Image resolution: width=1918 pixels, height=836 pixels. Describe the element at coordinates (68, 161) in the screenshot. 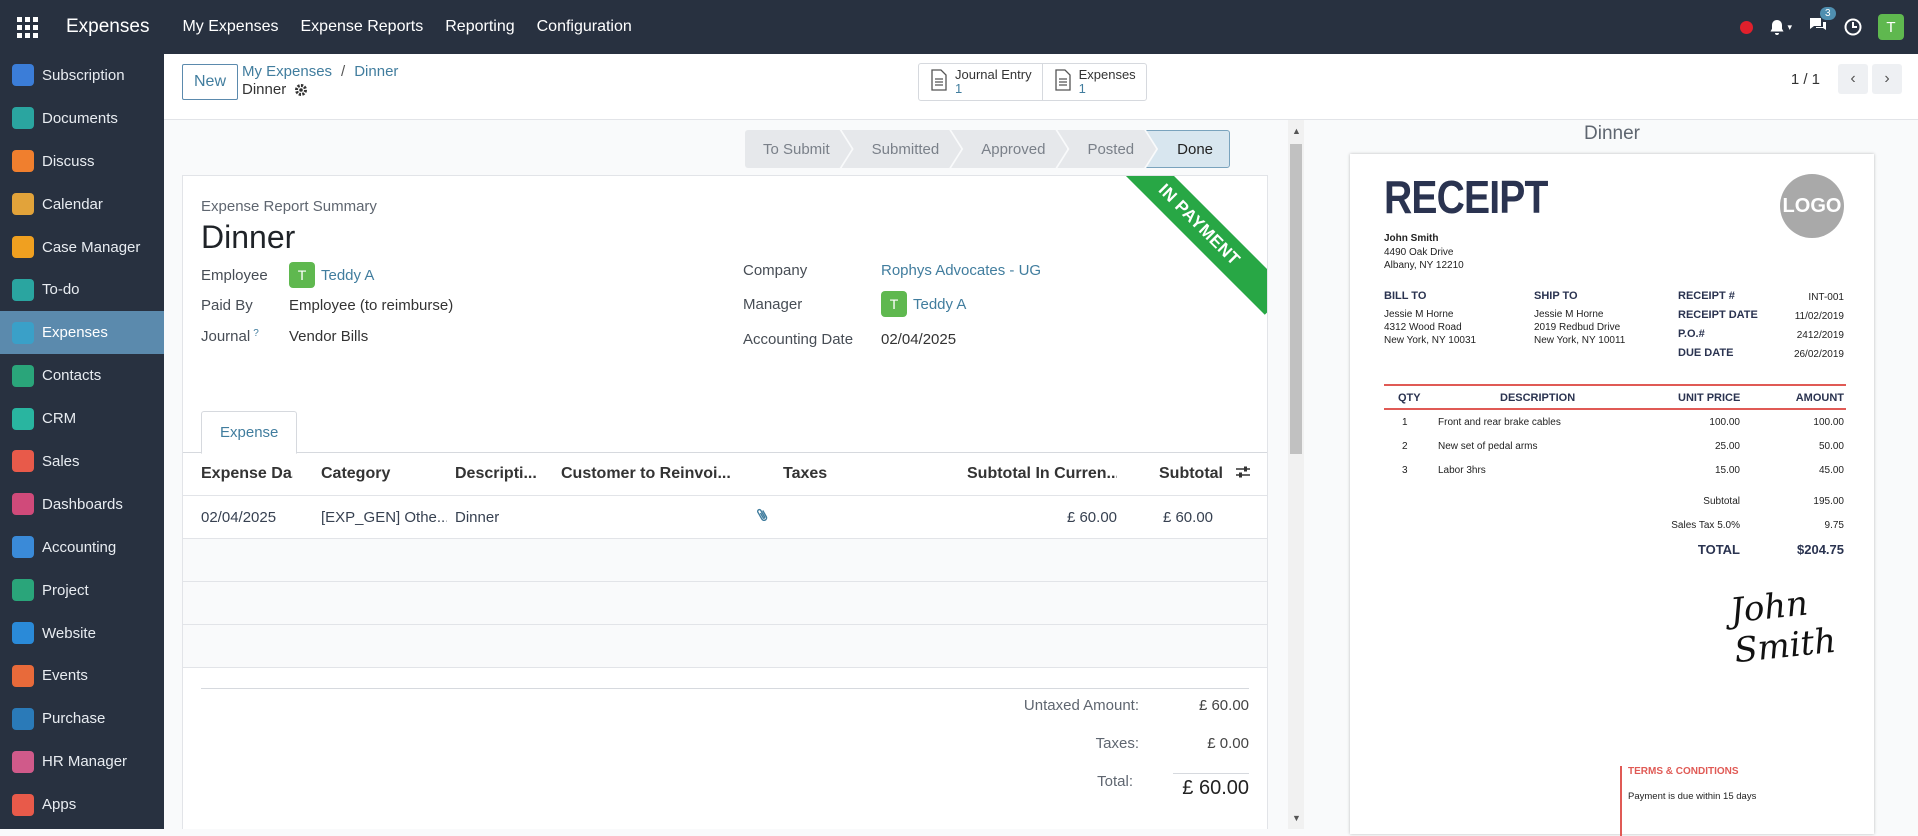

I see `sidebar-item-label: Discuss` at that location.